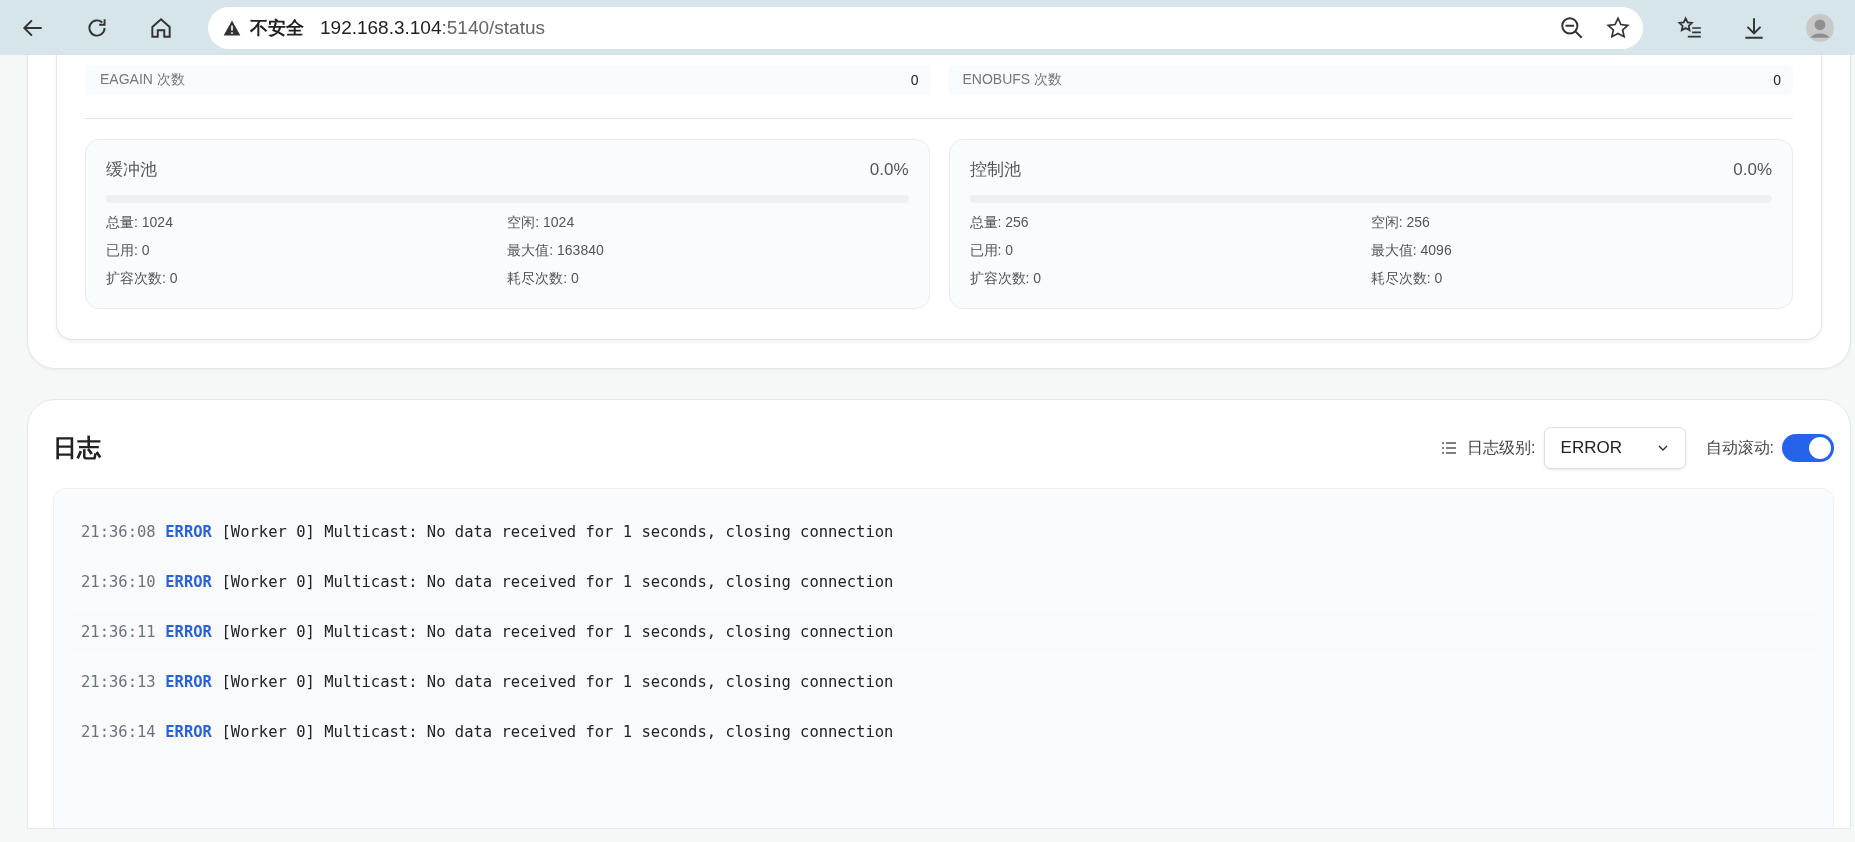 This screenshot has height=842, width=1855. Describe the element at coordinates (1739, 447) in the screenshot. I see `auto-scroll-label: 自动滚动:` at that location.